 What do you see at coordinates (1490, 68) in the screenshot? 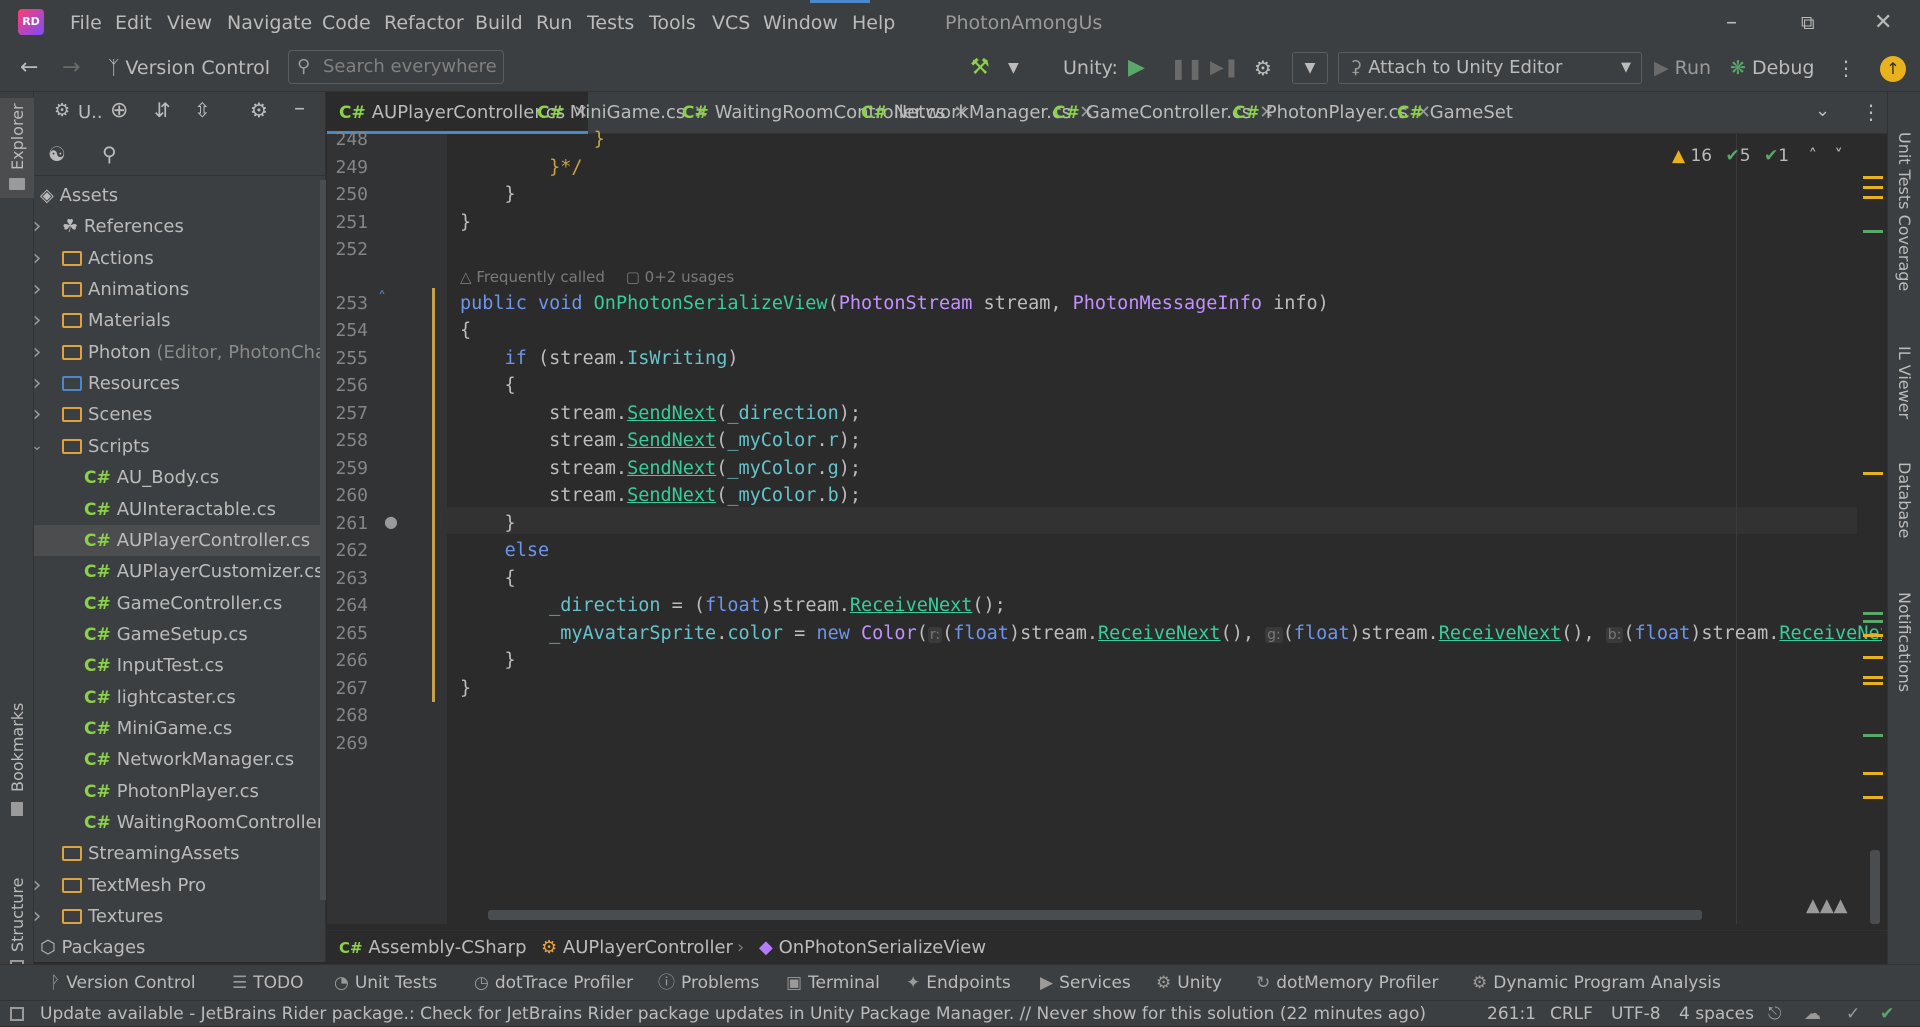
I see `attach-unity-dropdown: ⚳ Attach to Unity Editor ▼` at bounding box center [1490, 68].